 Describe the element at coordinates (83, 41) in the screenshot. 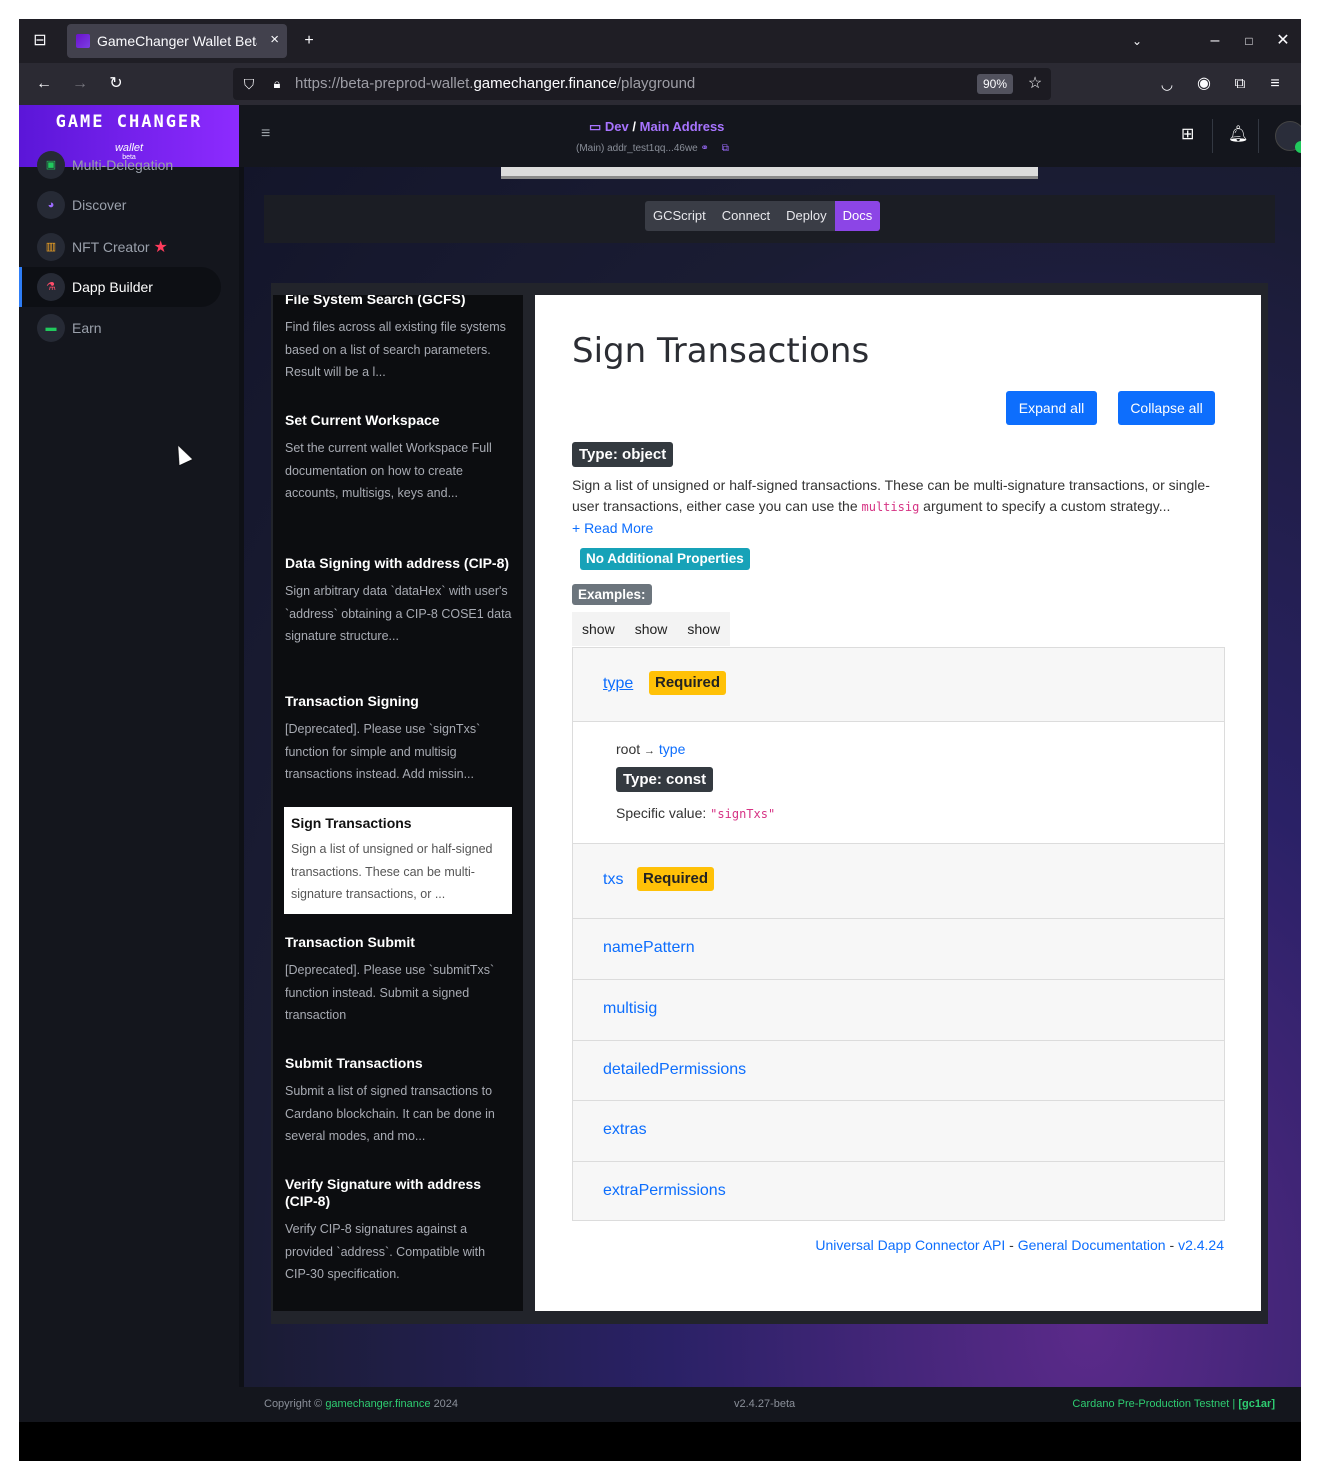

I see `favicon-icon` at that location.